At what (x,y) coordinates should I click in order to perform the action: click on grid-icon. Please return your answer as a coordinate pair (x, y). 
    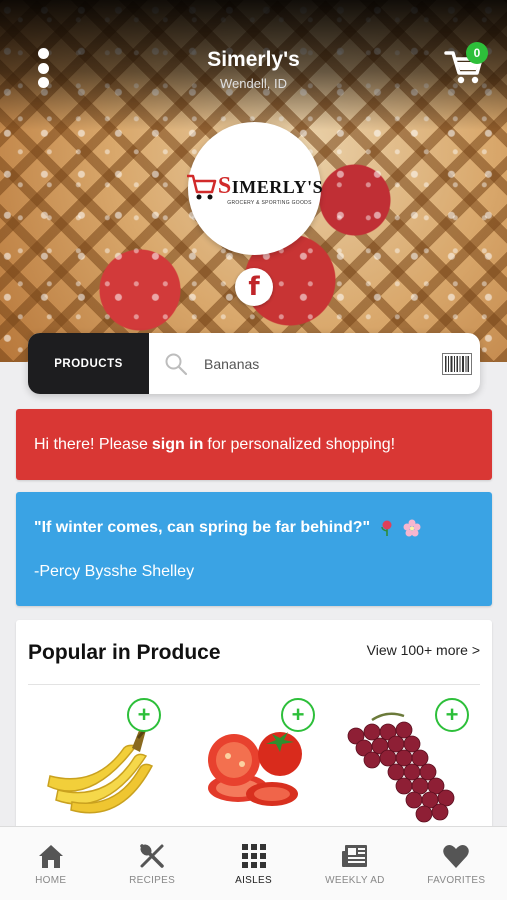
    Looking at the image, I should click on (253, 856).